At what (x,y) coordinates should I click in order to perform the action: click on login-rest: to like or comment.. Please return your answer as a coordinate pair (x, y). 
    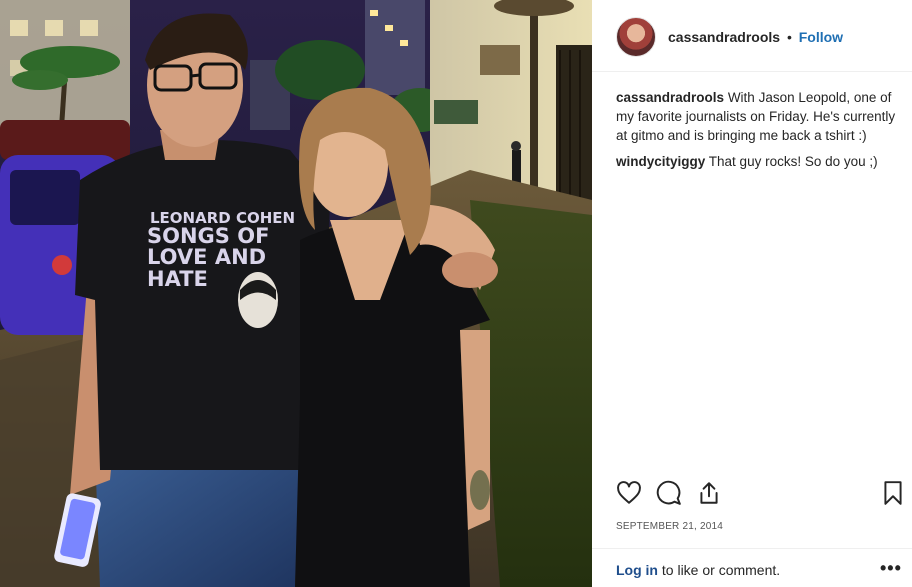
    Looking at the image, I should click on (719, 570).